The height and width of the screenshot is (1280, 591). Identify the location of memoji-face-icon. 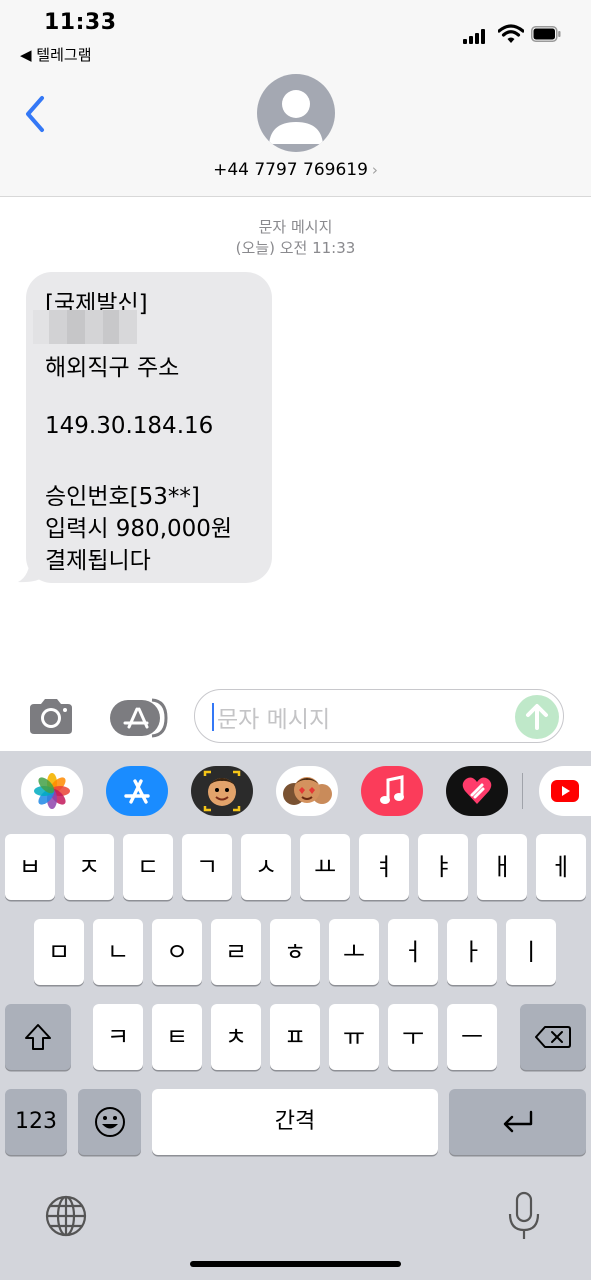
(222, 791).